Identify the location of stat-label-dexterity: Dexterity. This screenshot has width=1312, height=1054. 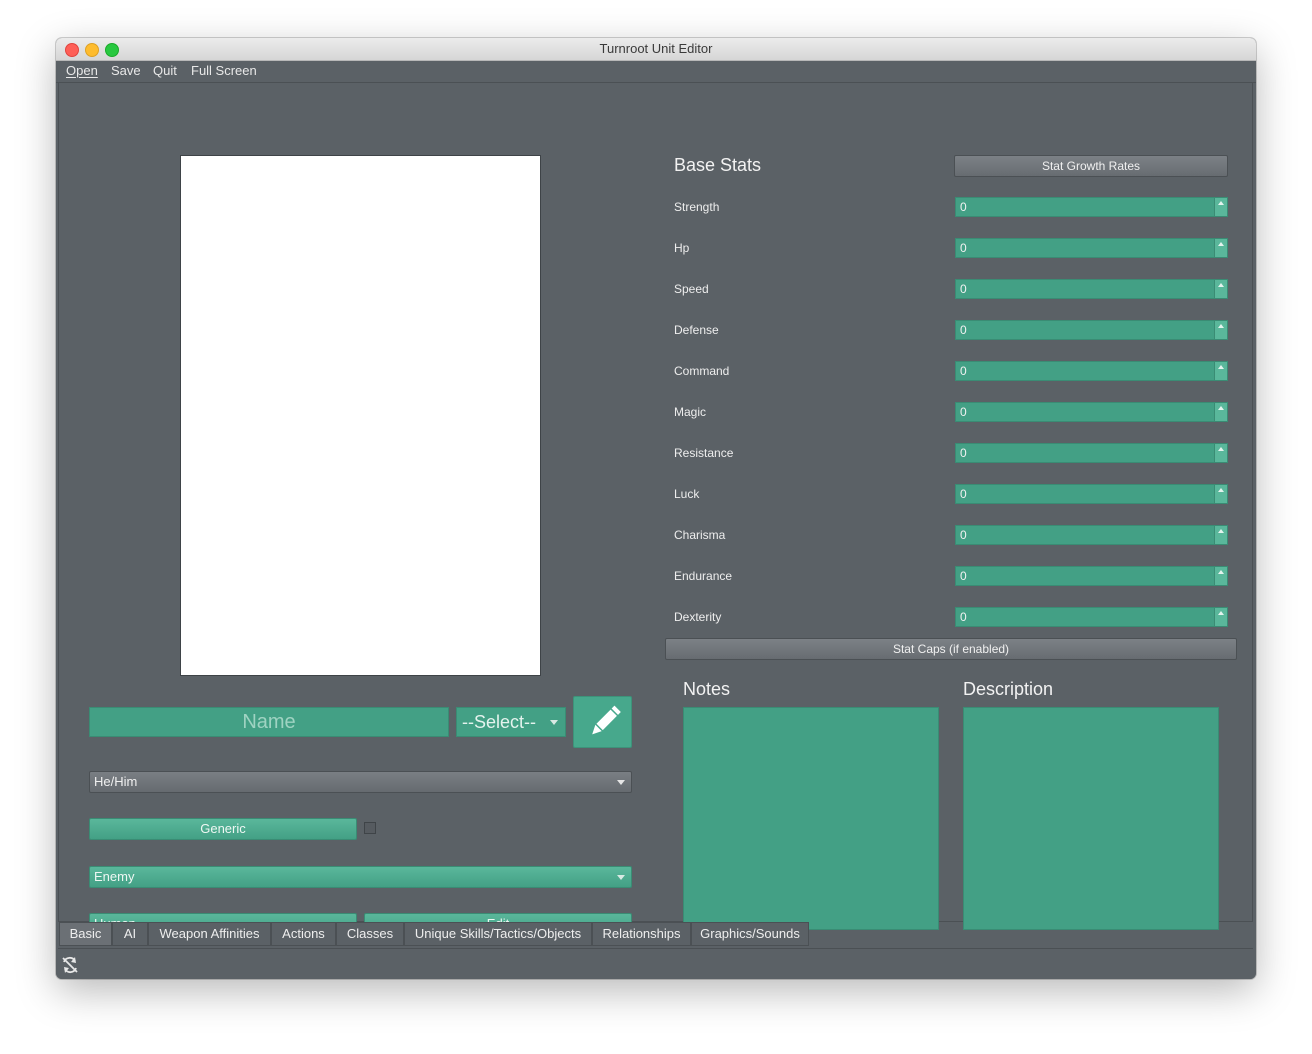
(698, 617).